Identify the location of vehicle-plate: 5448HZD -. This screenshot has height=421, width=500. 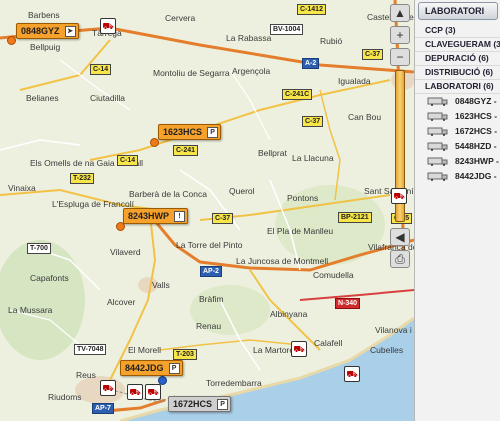
(476, 146).